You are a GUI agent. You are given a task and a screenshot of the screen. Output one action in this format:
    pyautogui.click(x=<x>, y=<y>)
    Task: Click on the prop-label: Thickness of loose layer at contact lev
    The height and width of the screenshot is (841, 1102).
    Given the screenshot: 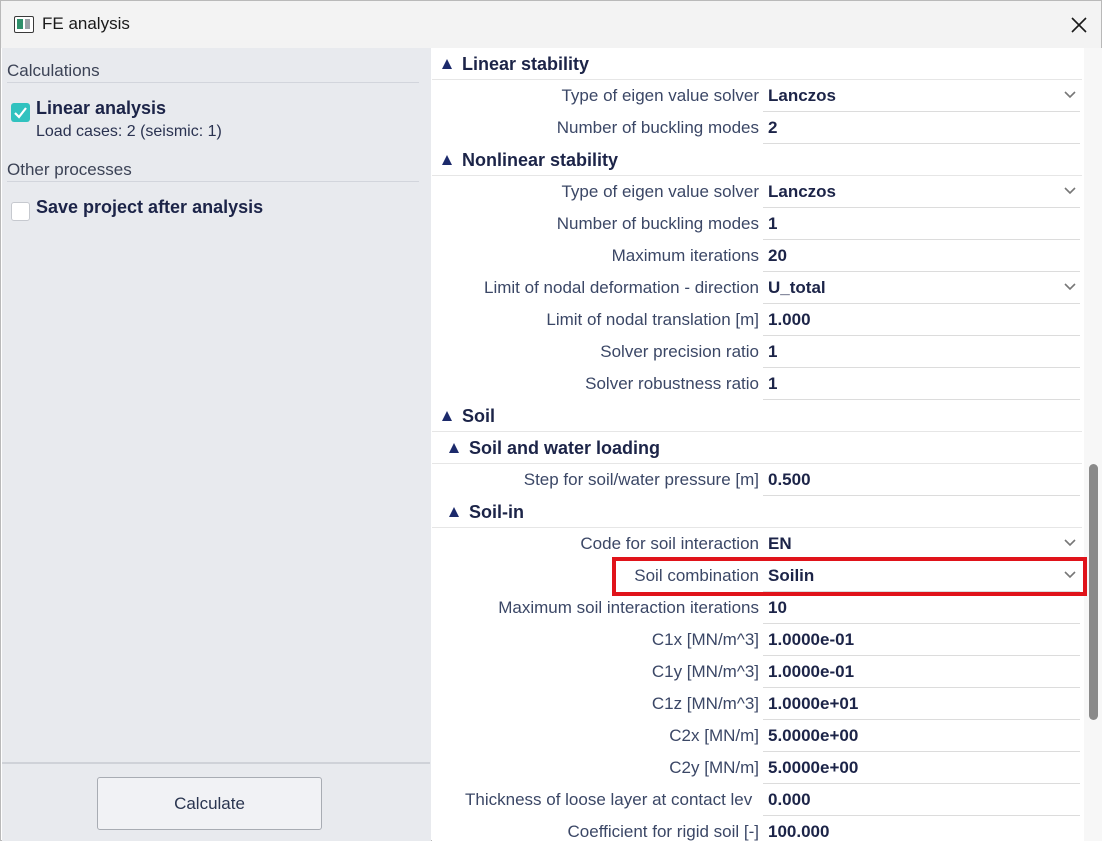 What is the action you would take?
    pyautogui.click(x=609, y=799)
    